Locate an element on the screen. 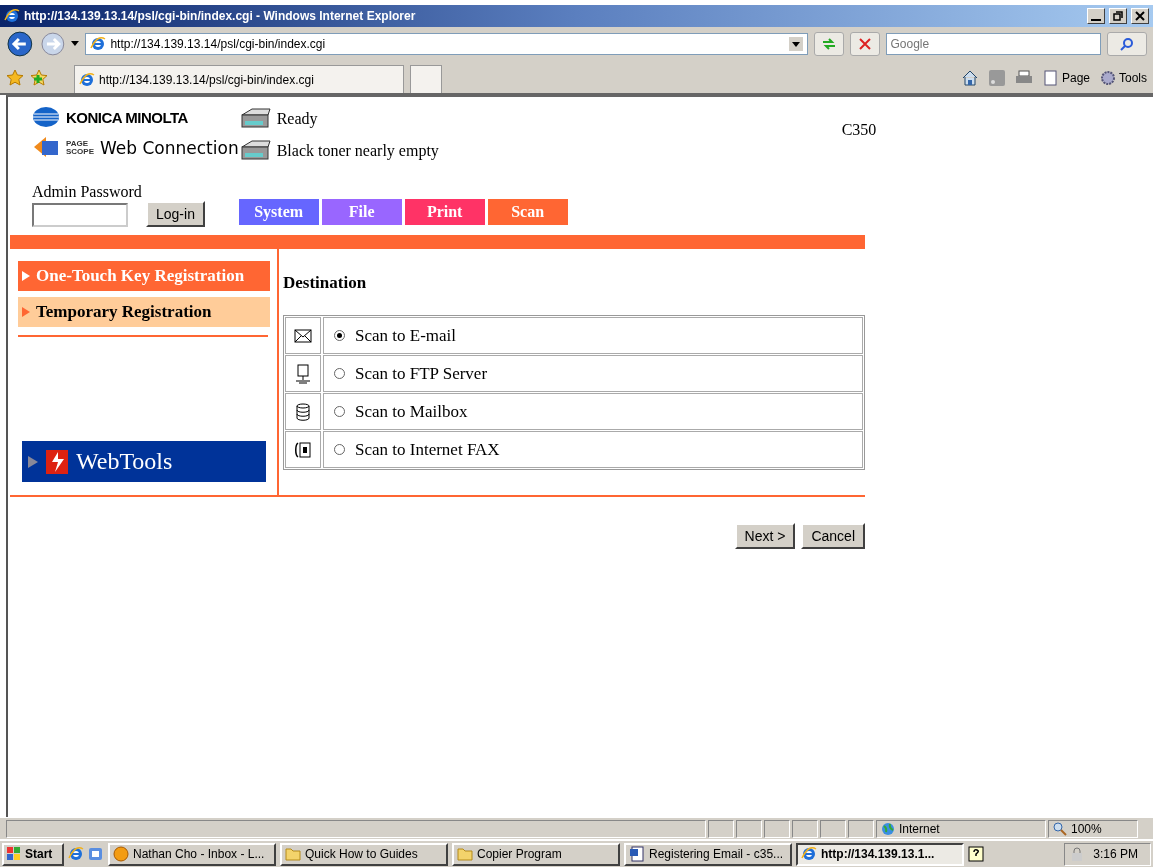  search-button is located at coordinates (1127, 44).